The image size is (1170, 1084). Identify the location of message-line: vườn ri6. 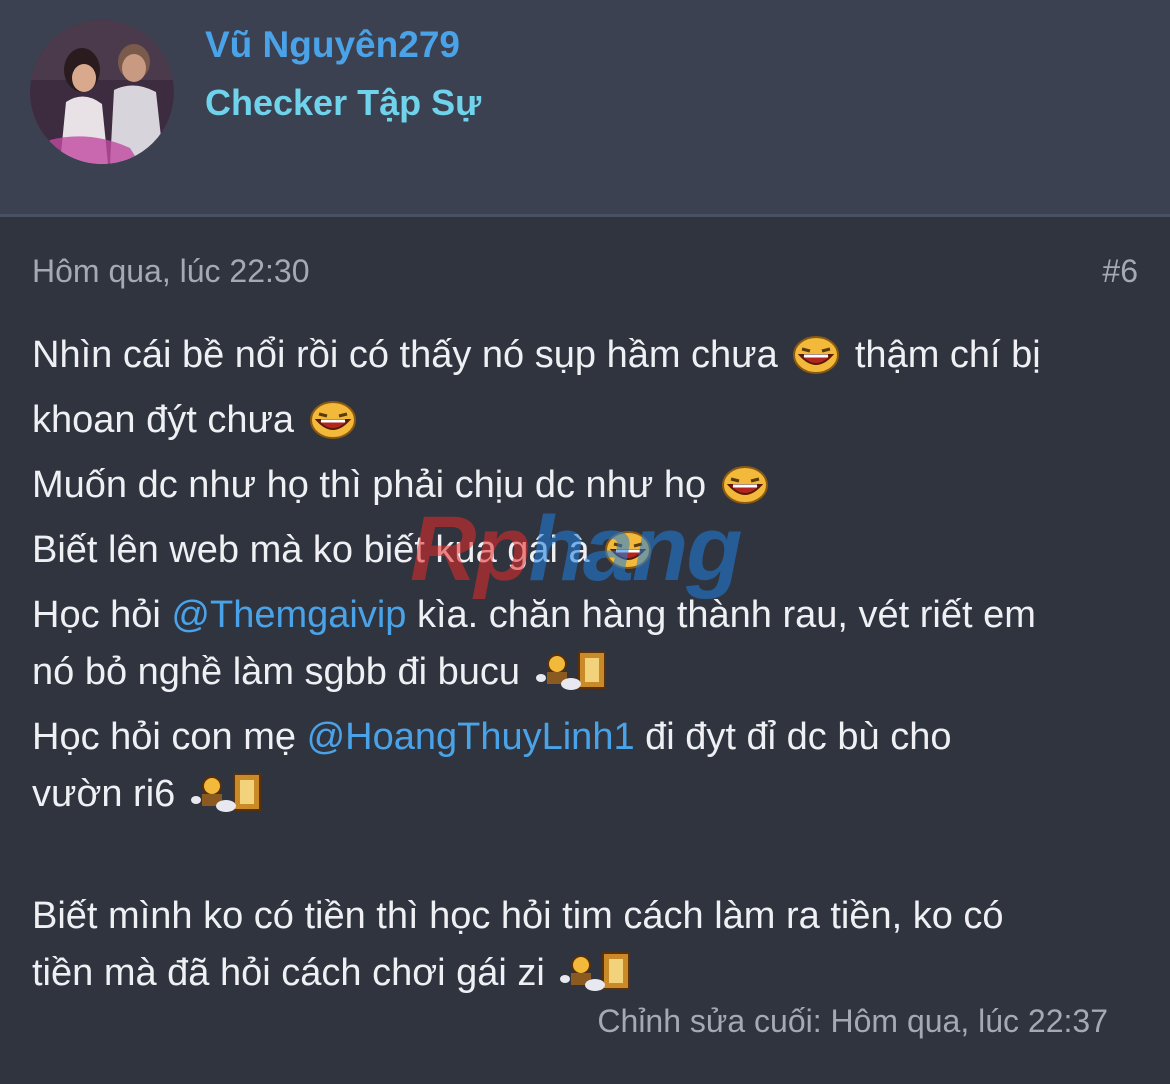
(587, 798).